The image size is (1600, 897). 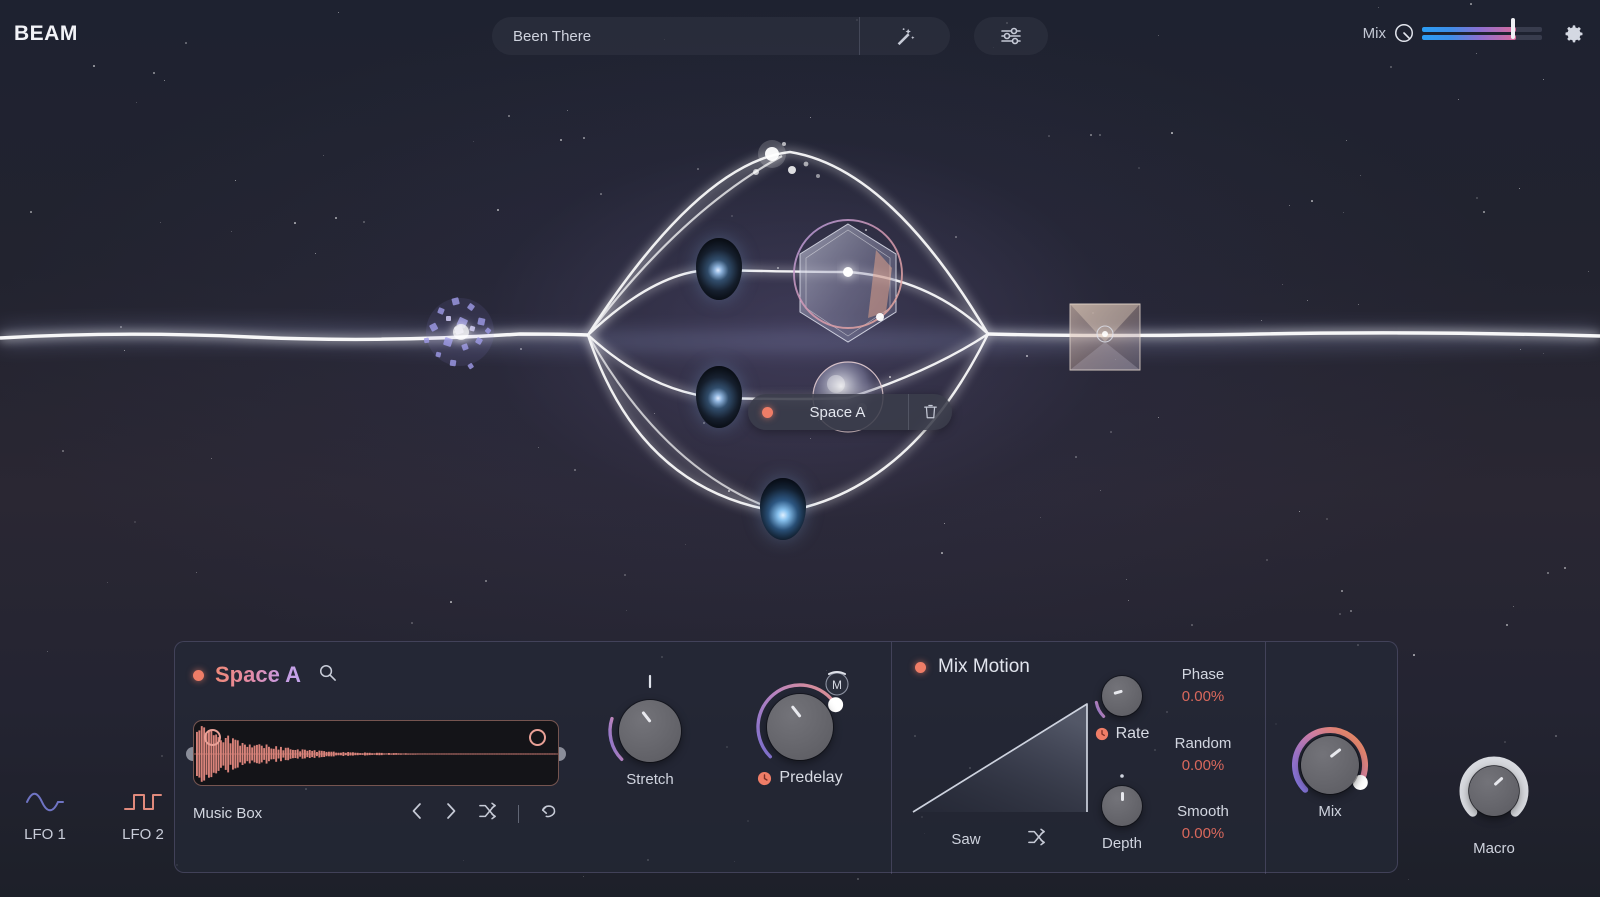 What do you see at coordinates (45, 834) in the screenshot?
I see `lfo-1-label: LFO 1` at bounding box center [45, 834].